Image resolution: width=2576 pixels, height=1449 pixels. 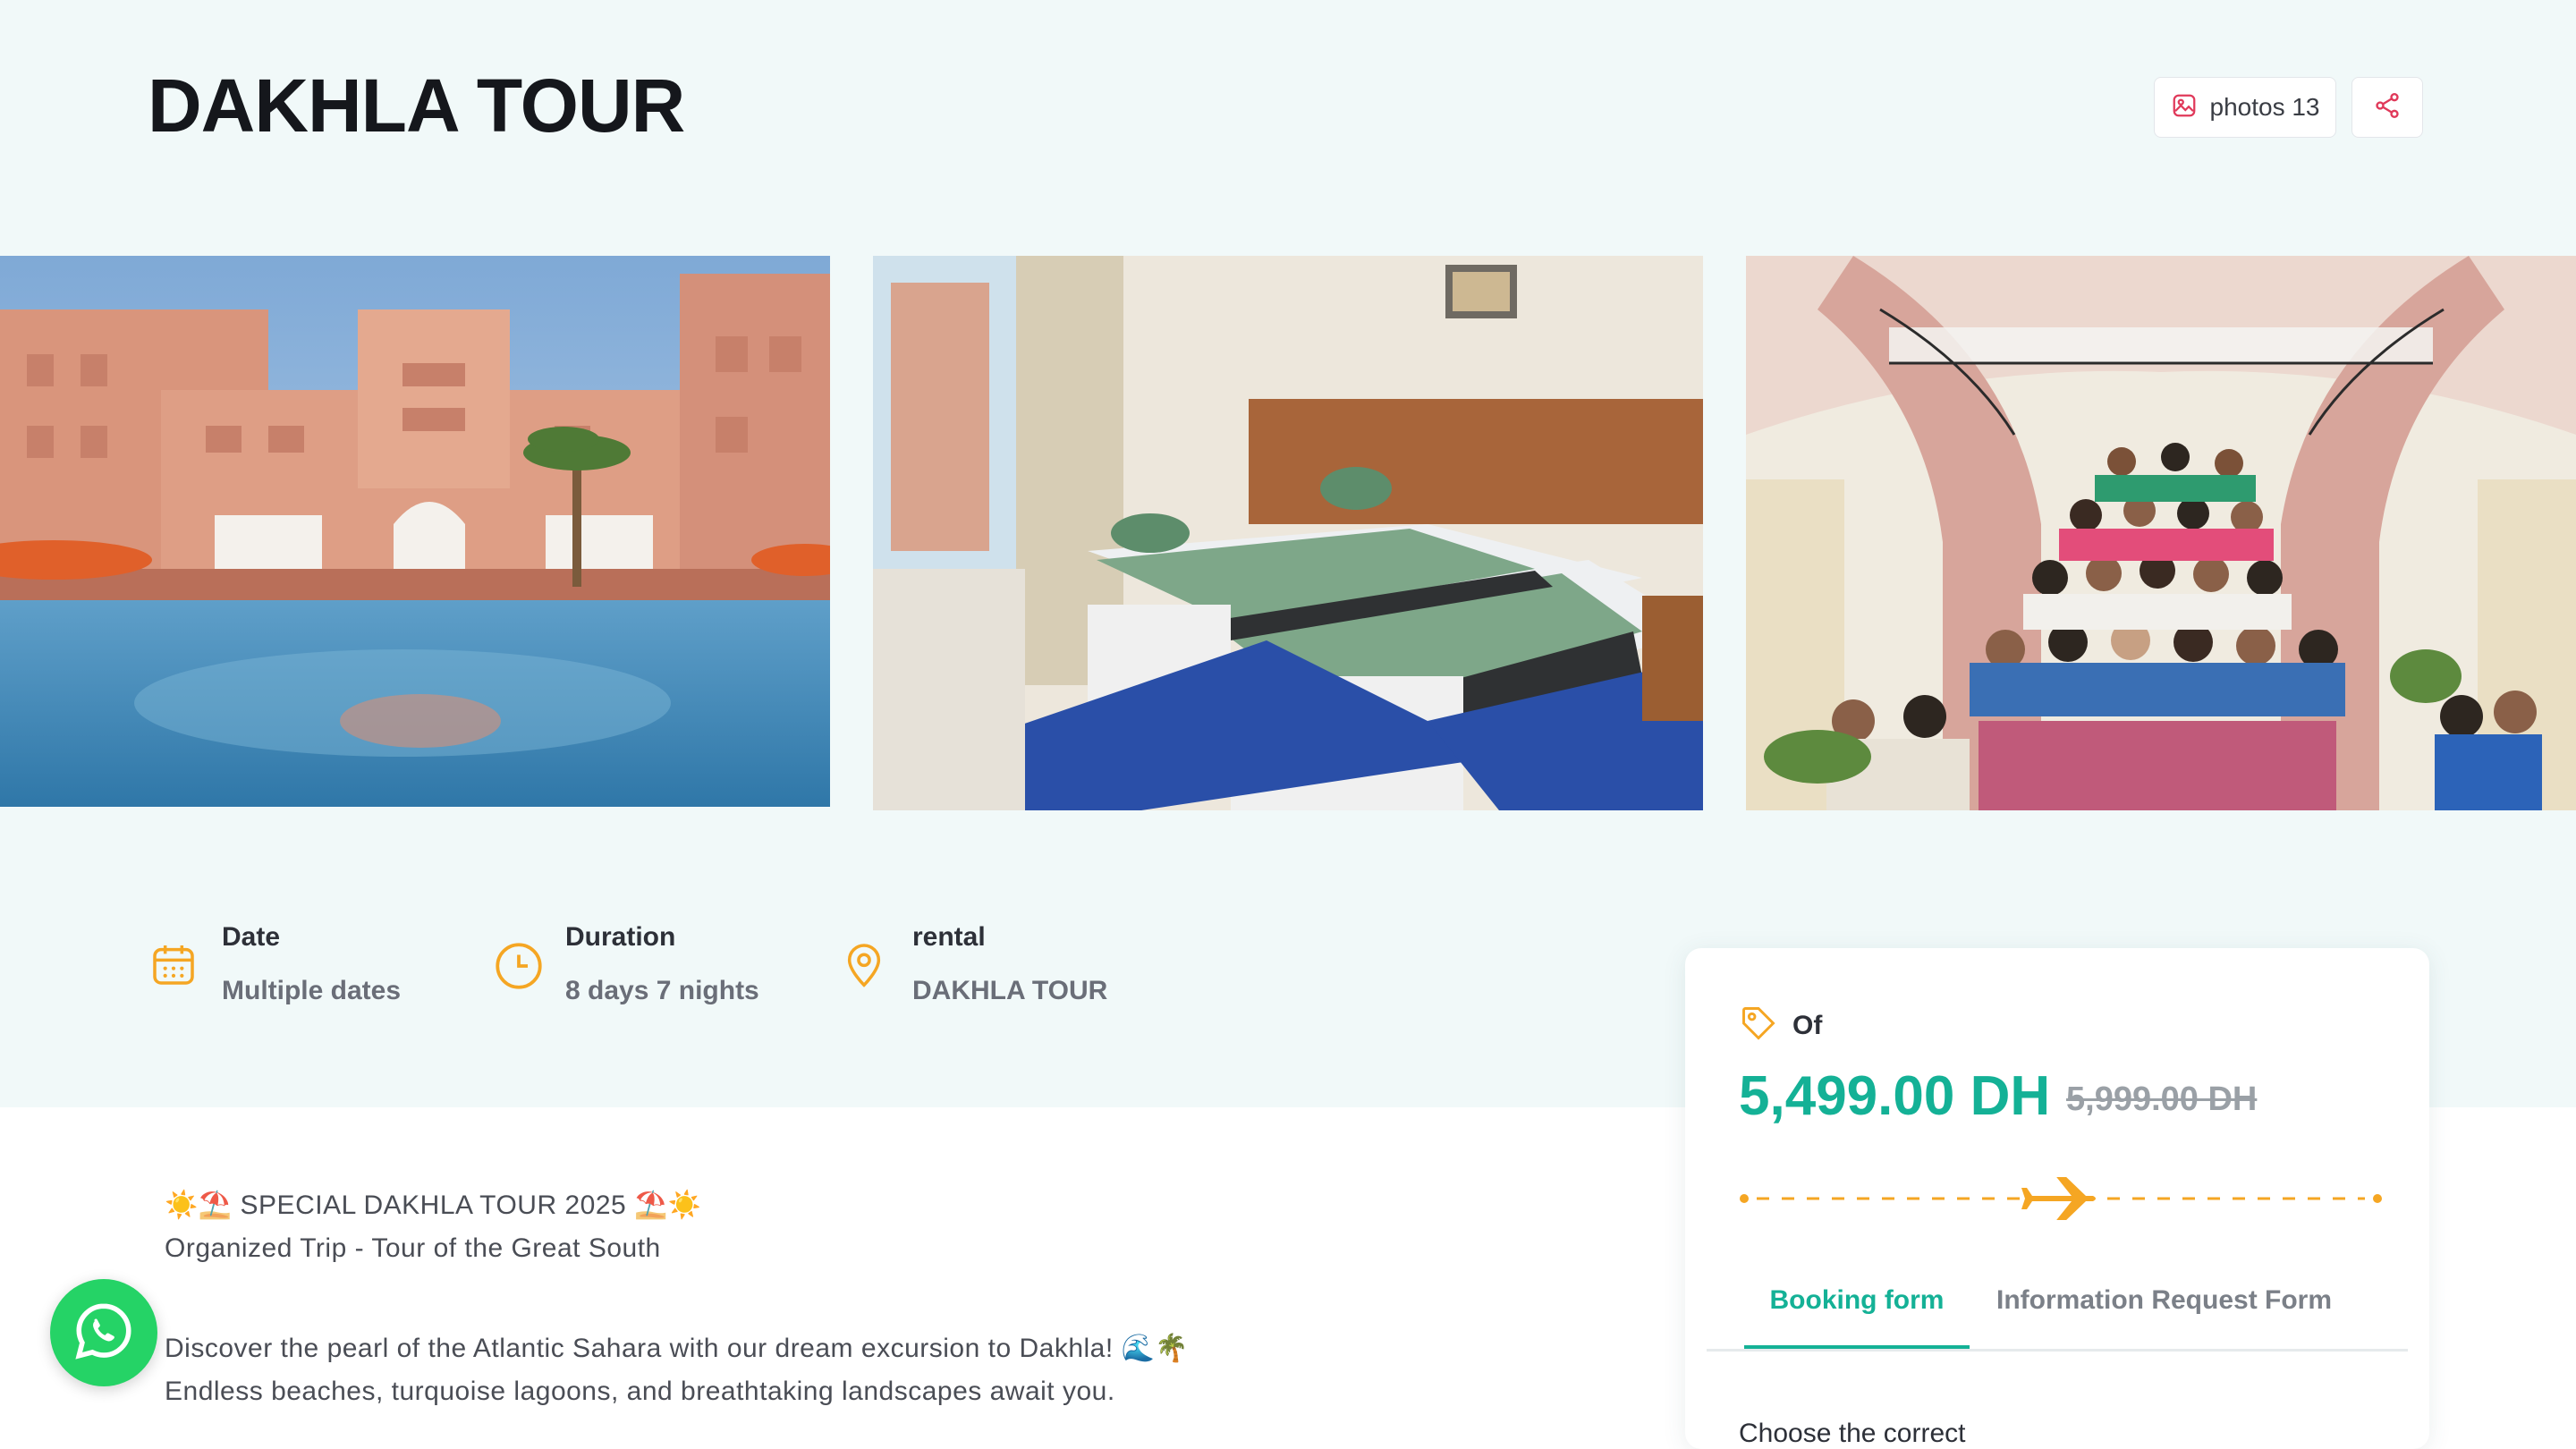 I want to click on info-date-label: Date, so click(x=251, y=937).